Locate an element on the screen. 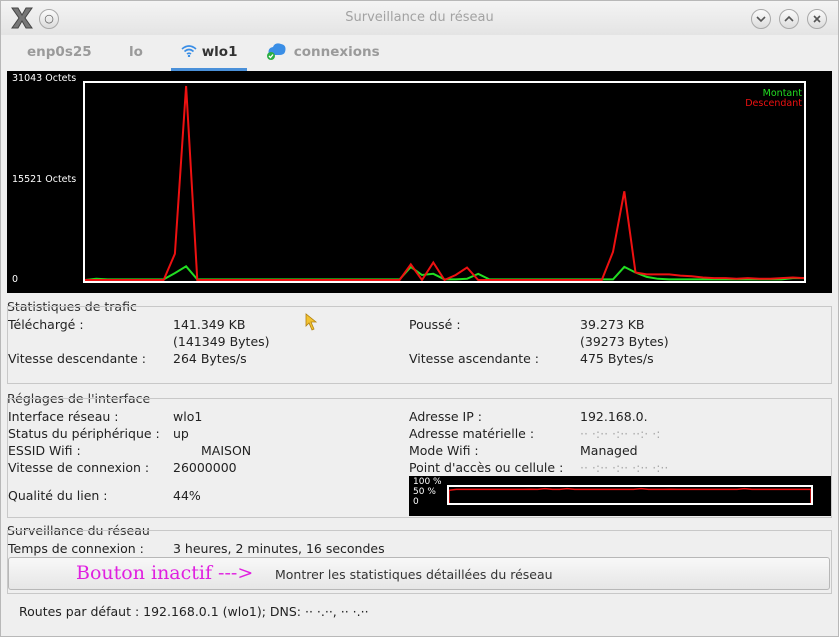  maximize-button is located at coordinates (789, 19).